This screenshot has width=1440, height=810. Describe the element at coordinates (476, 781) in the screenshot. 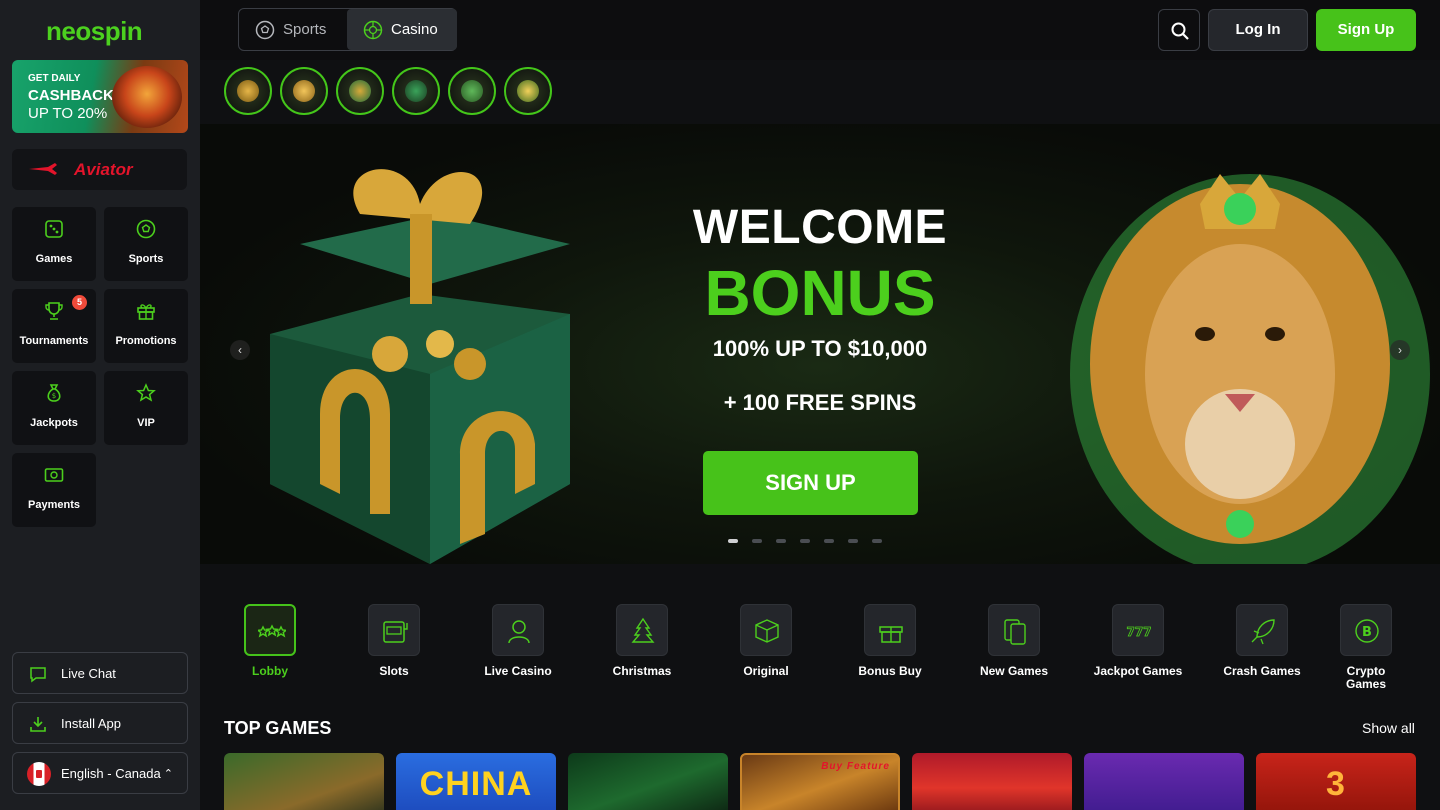

I see `game-card: CHINA` at that location.